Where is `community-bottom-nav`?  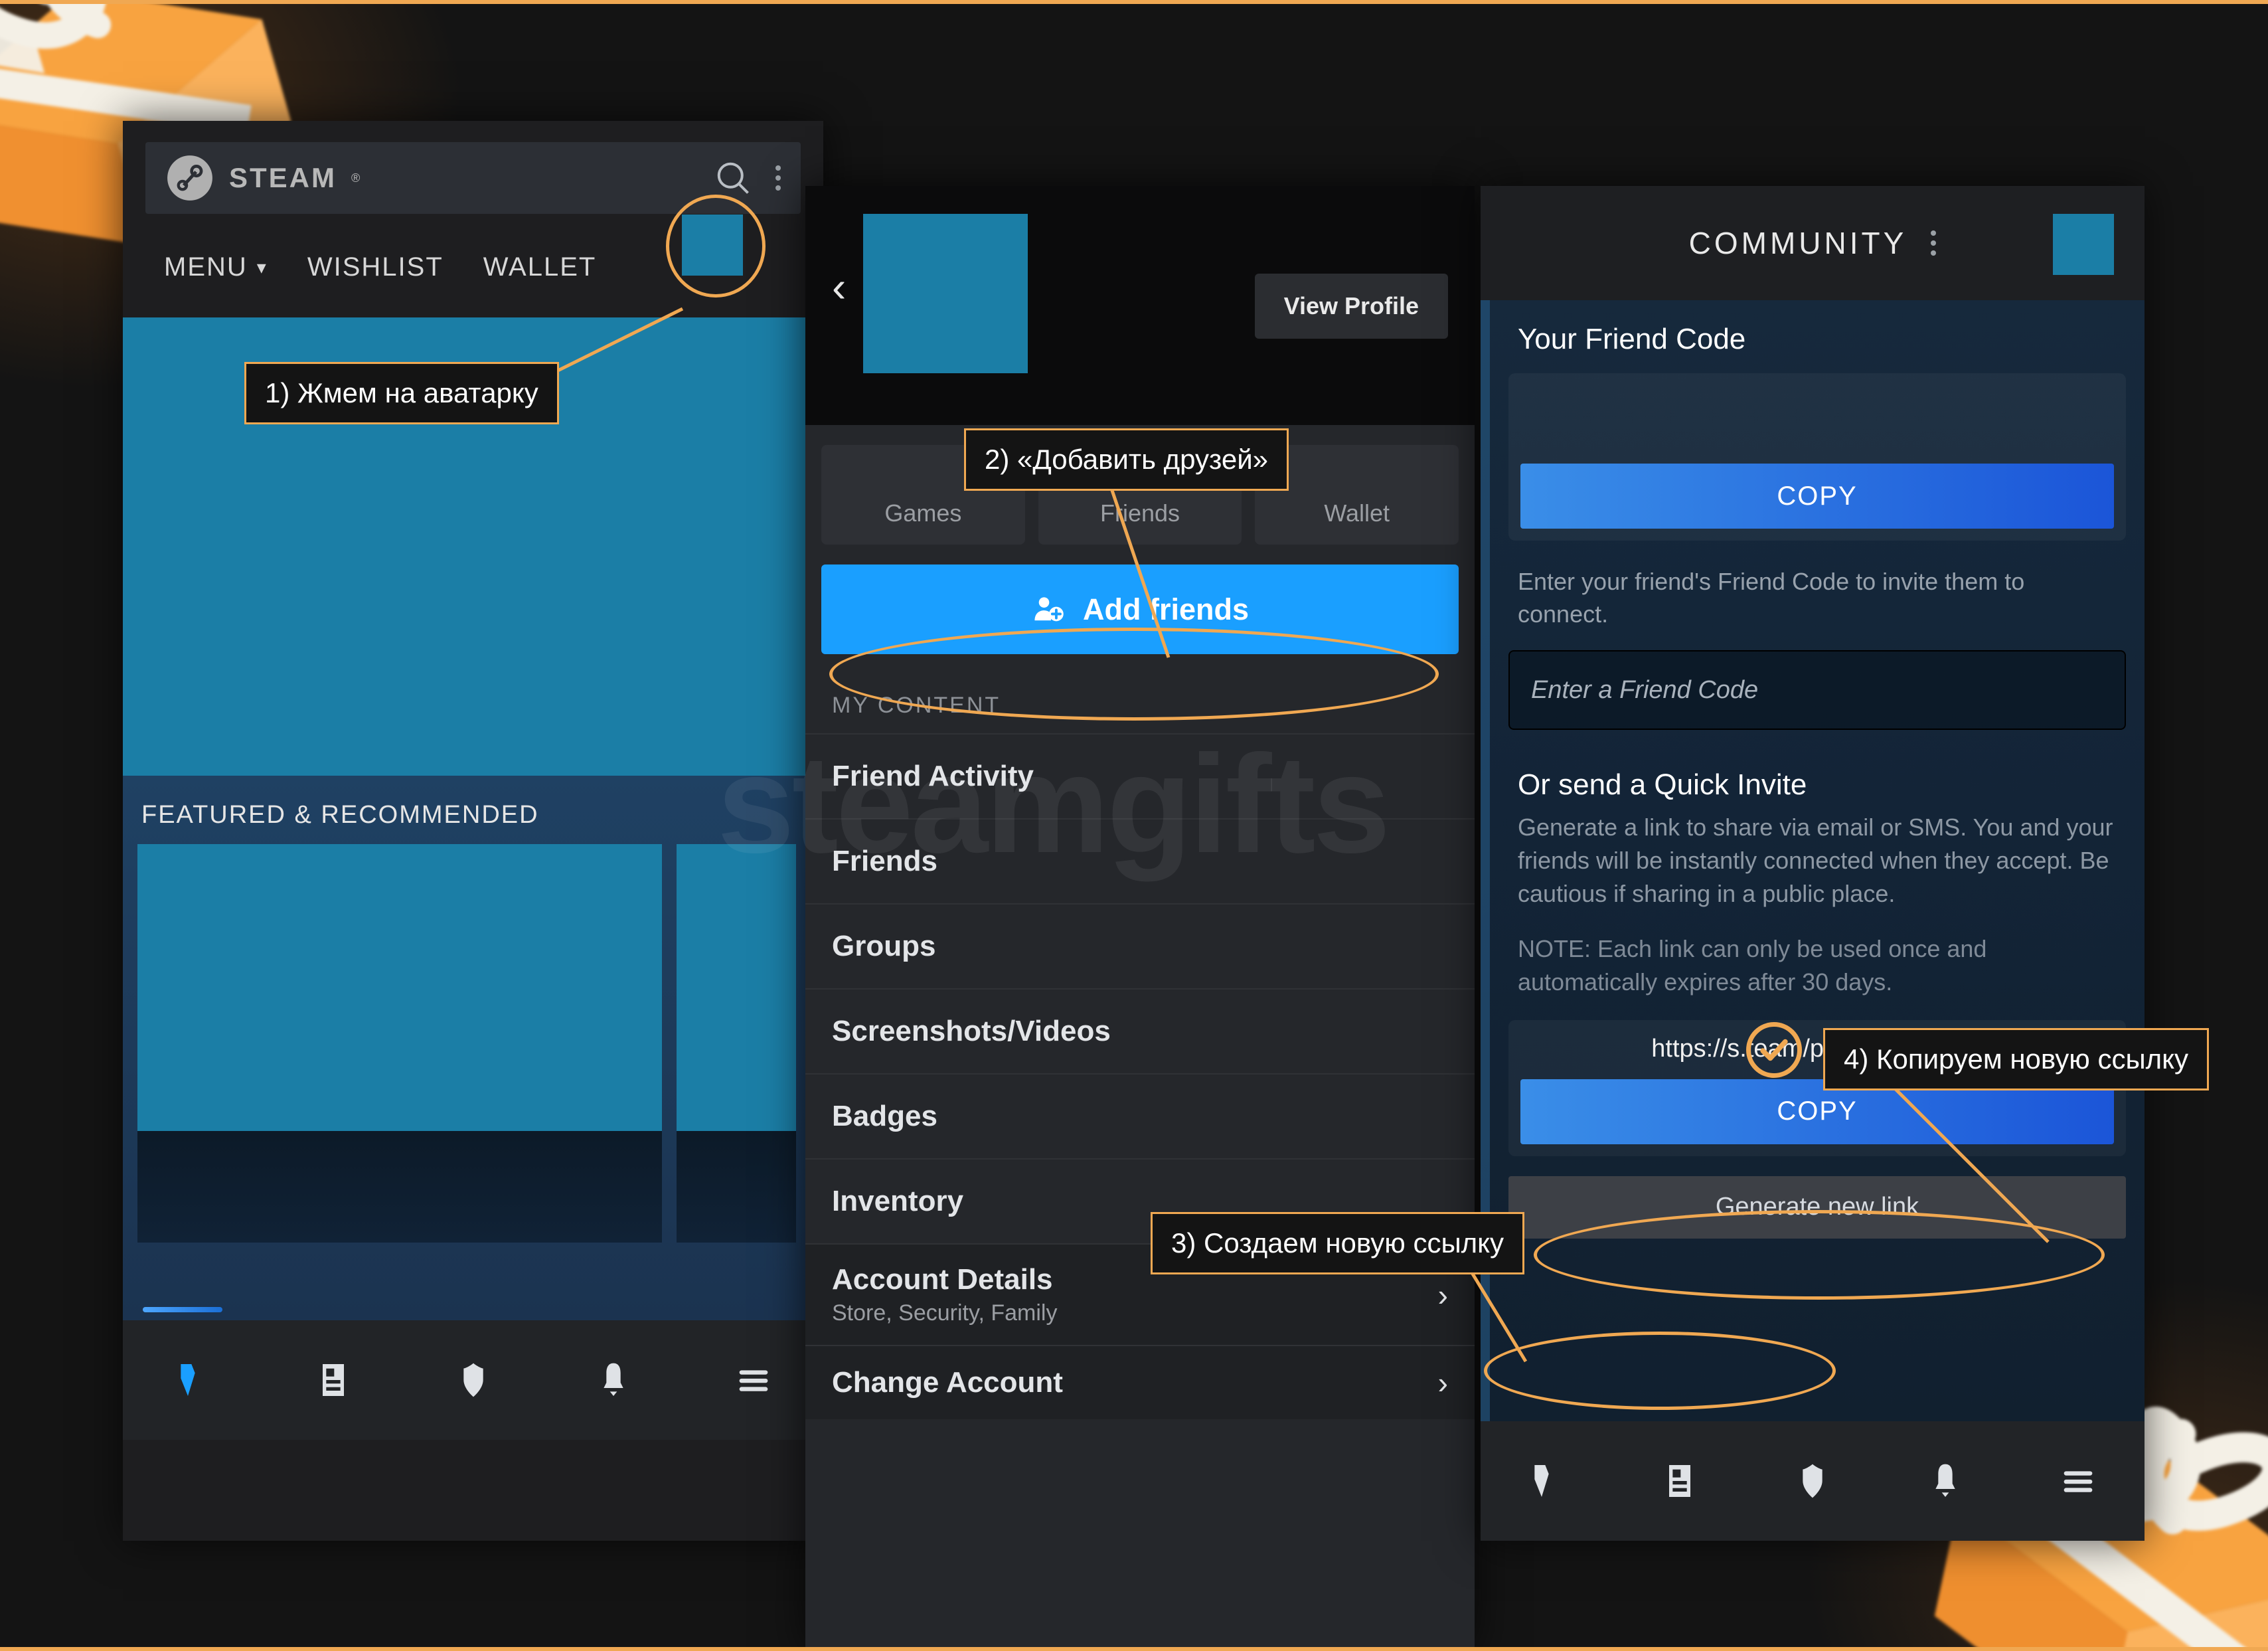 community-bottom-nav is located at coordinates (1813, 1481).